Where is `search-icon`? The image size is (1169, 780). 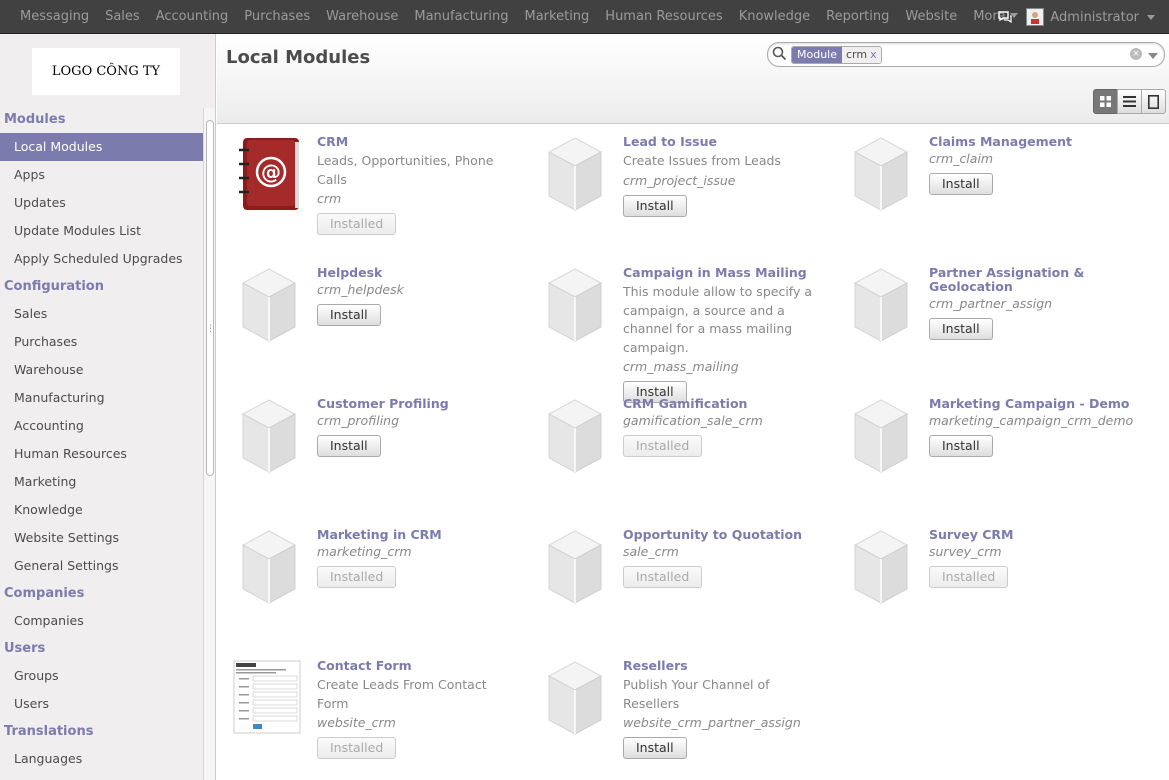 search-icon is located at coordinates (779, 55).